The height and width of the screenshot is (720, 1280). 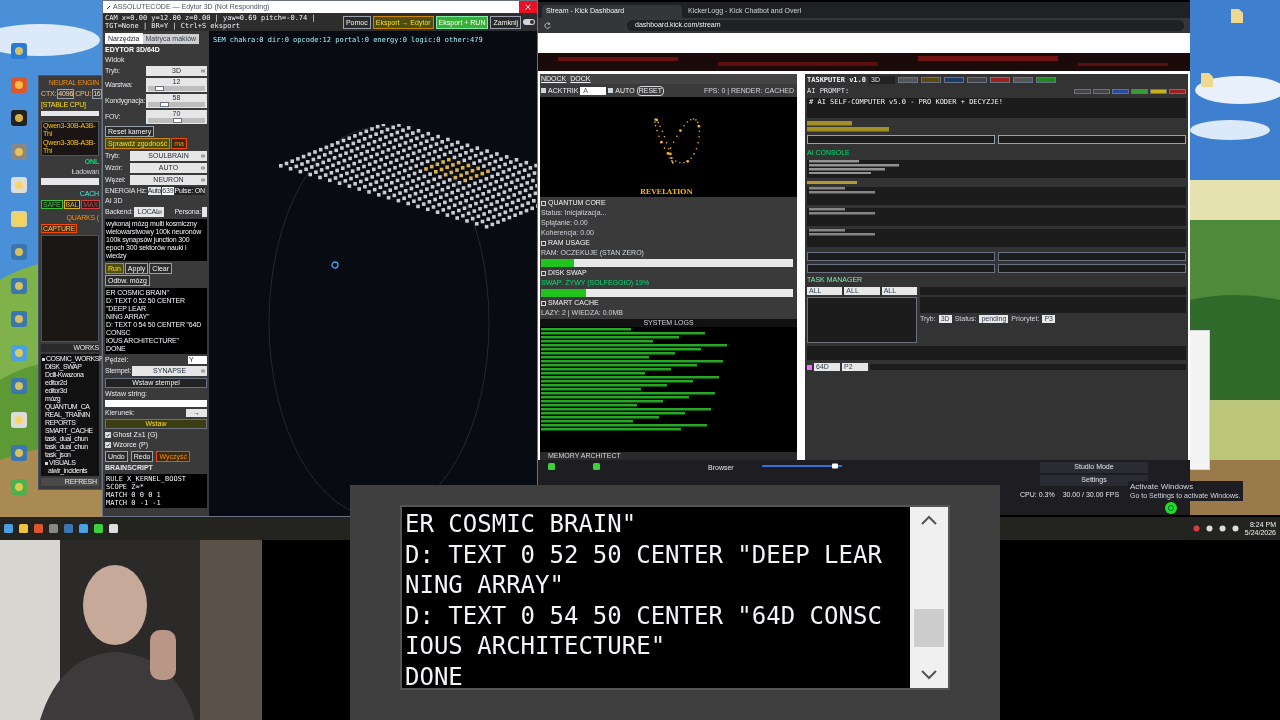 I want to click on scrollbar, so click(x=929, y=597).